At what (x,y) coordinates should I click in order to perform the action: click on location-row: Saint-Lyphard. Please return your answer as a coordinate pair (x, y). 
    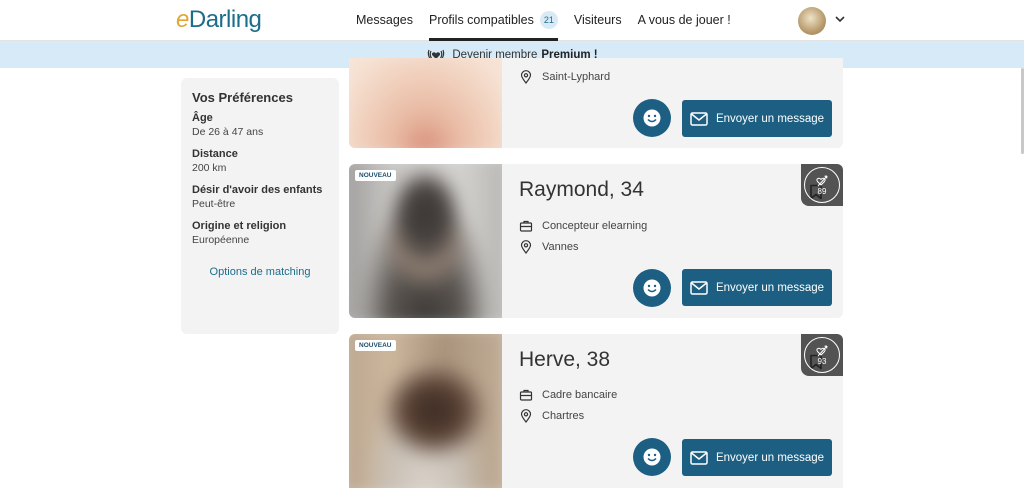
    Looking at the image, I should click on (564, 77).